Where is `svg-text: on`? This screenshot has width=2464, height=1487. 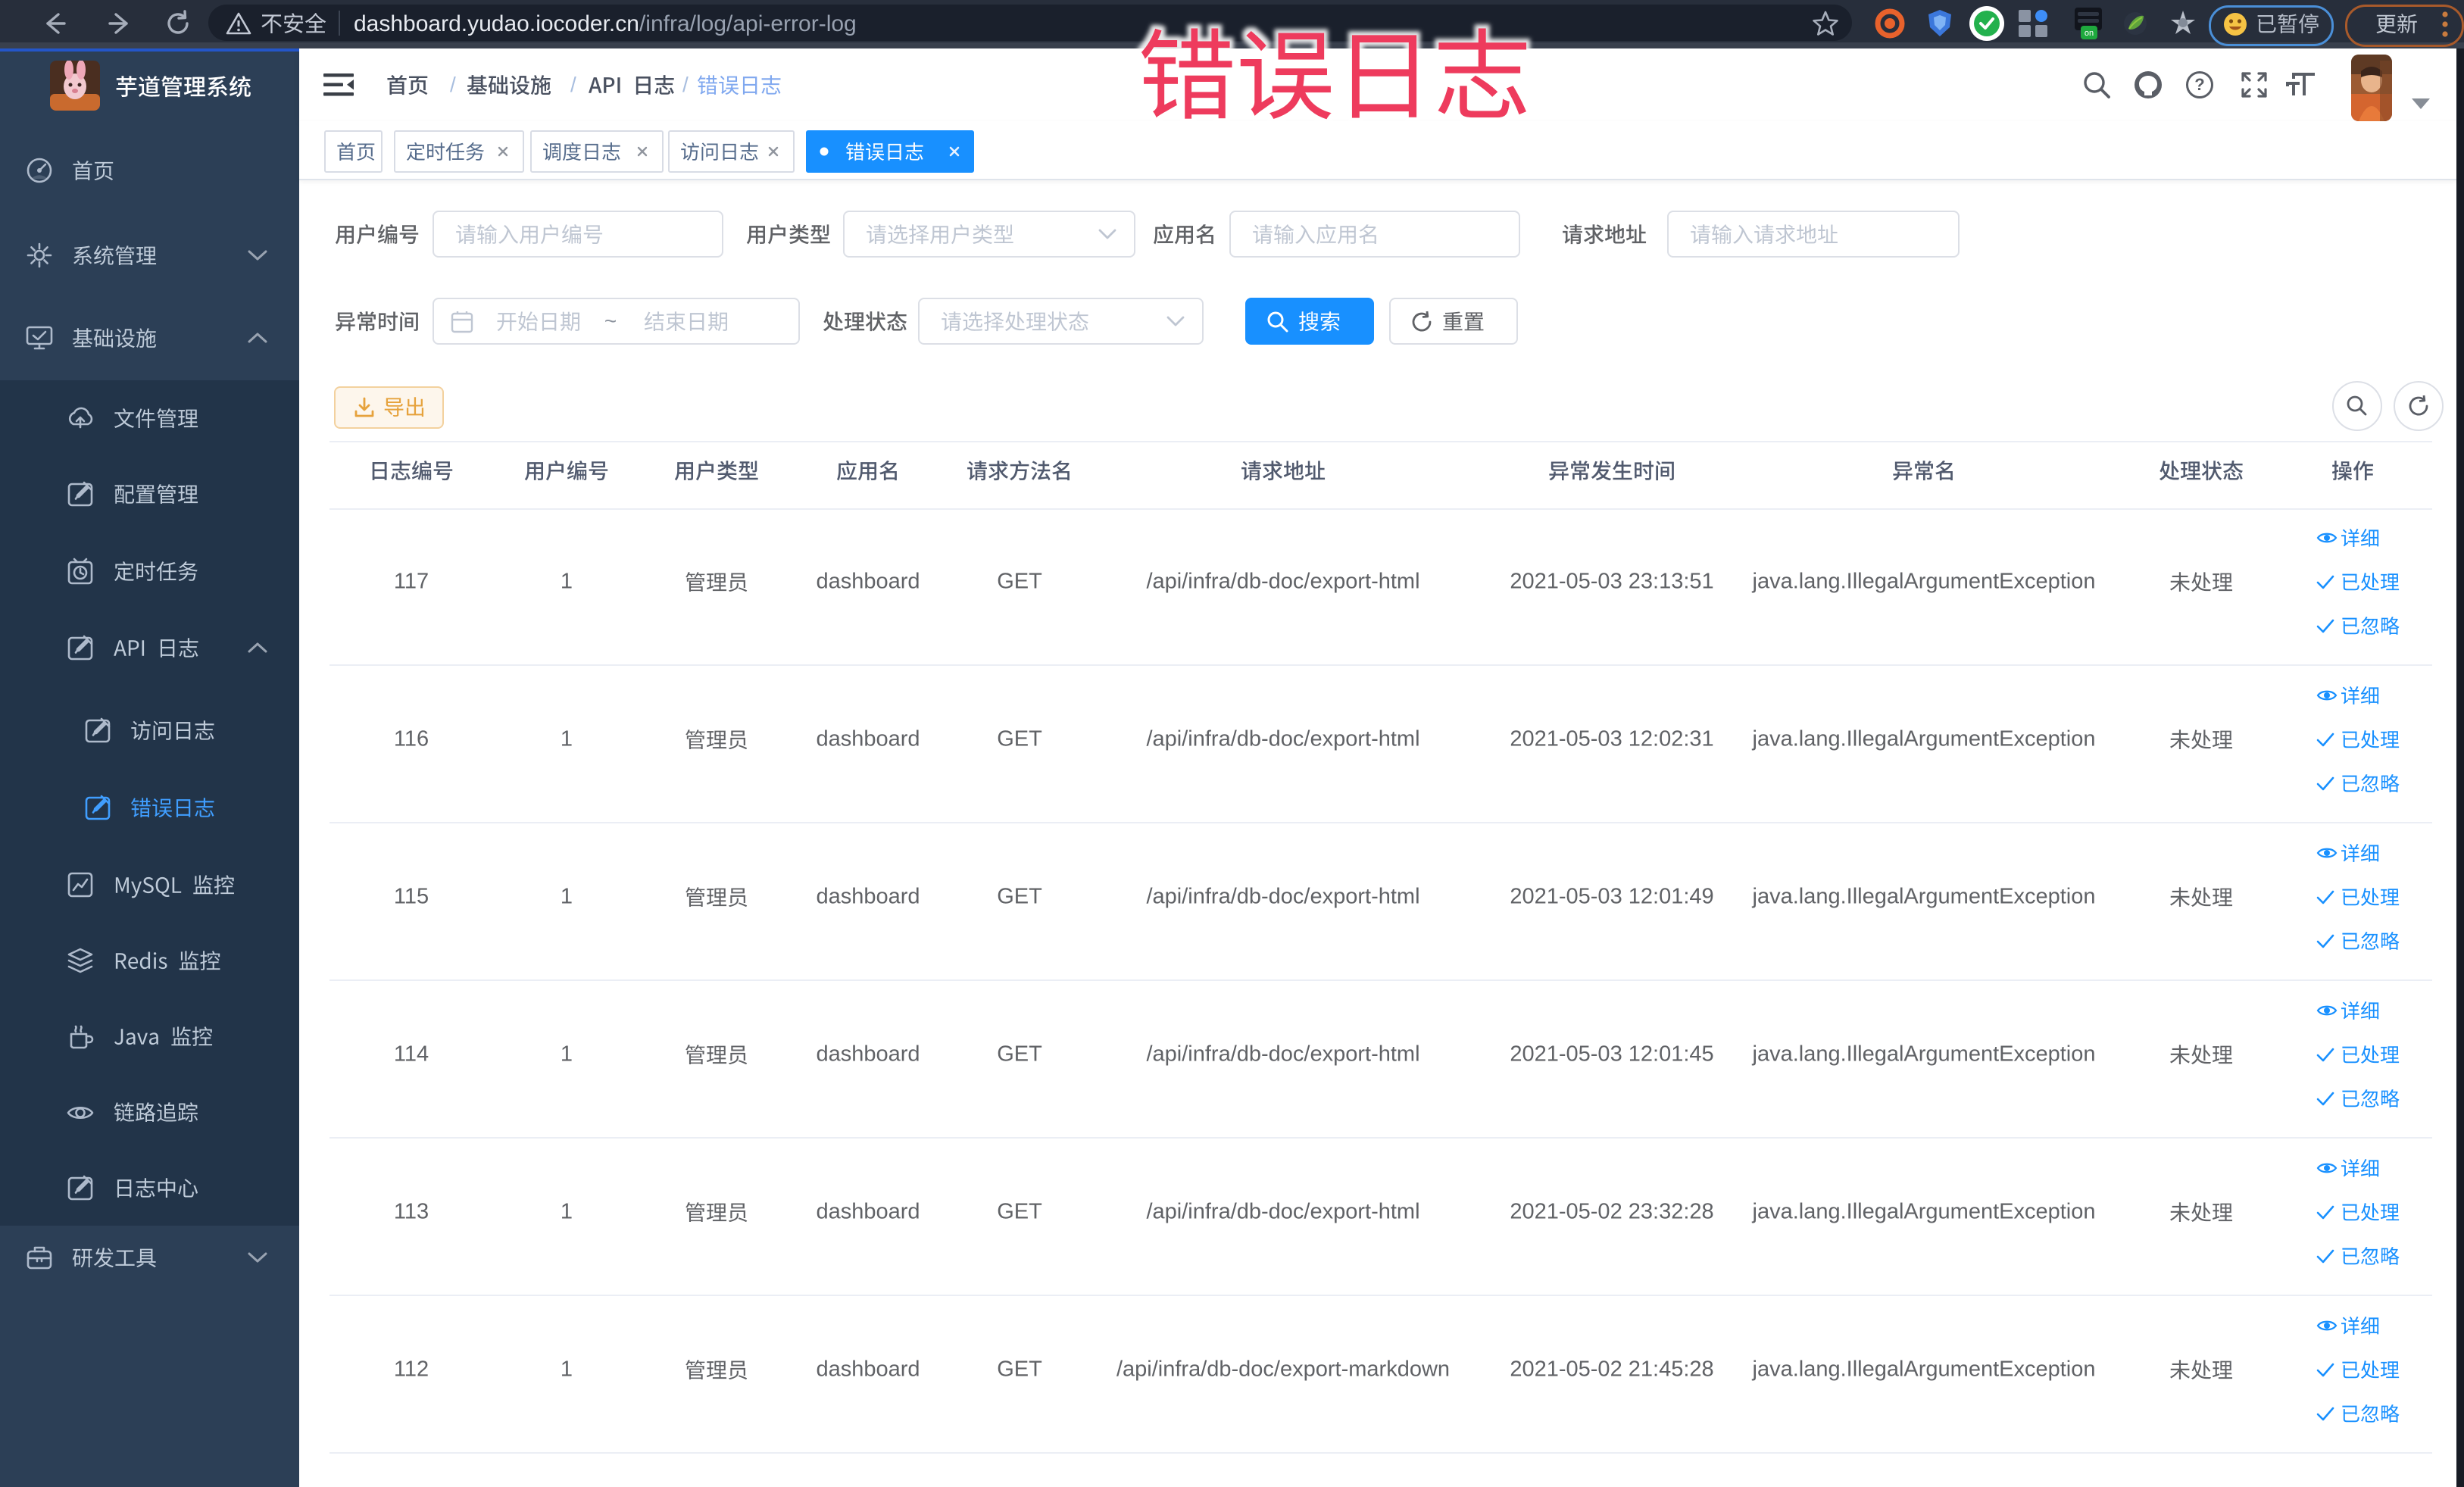 svg-text: on is located at coordinates (2089, 33).